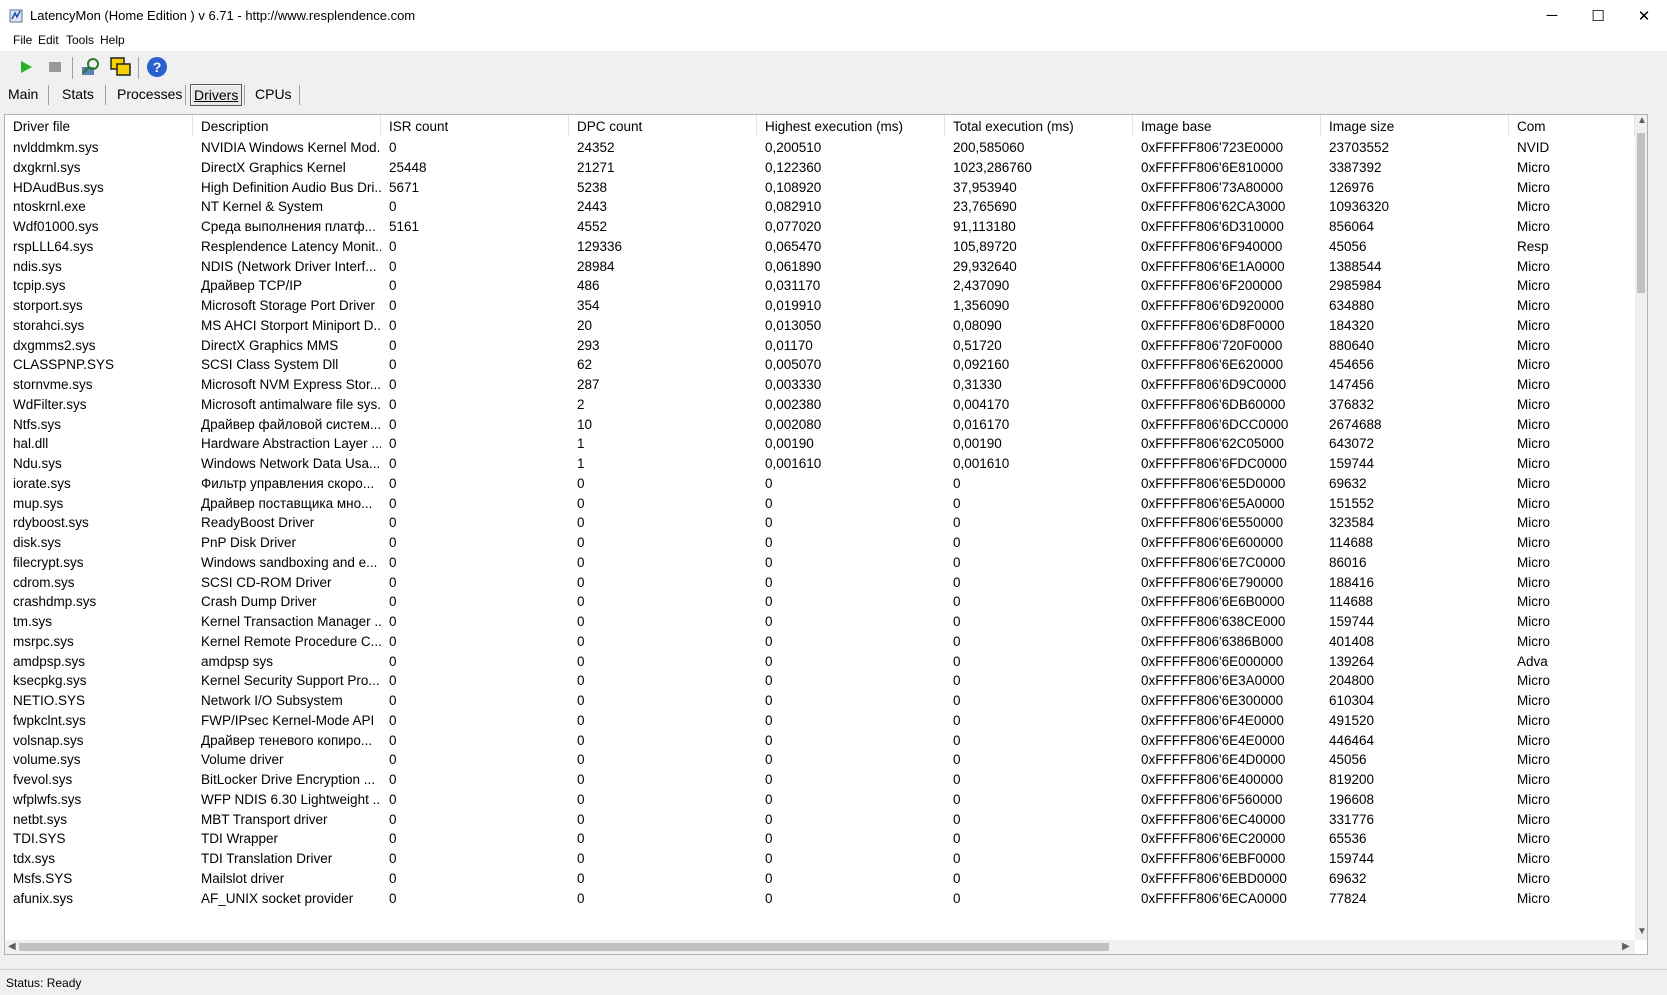 This screenshot has height=995, width=1667. What do you see at coordinates (793, 266) in the screenshot?
I see `cell-highest-execution: 0,061890` at bounding box center [793, 266].